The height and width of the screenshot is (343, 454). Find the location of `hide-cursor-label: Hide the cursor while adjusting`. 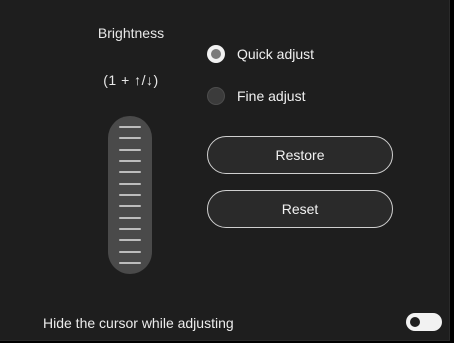

hide-cursor-label: Hide the cursor while adjusting is located at coordinates (138, 323).